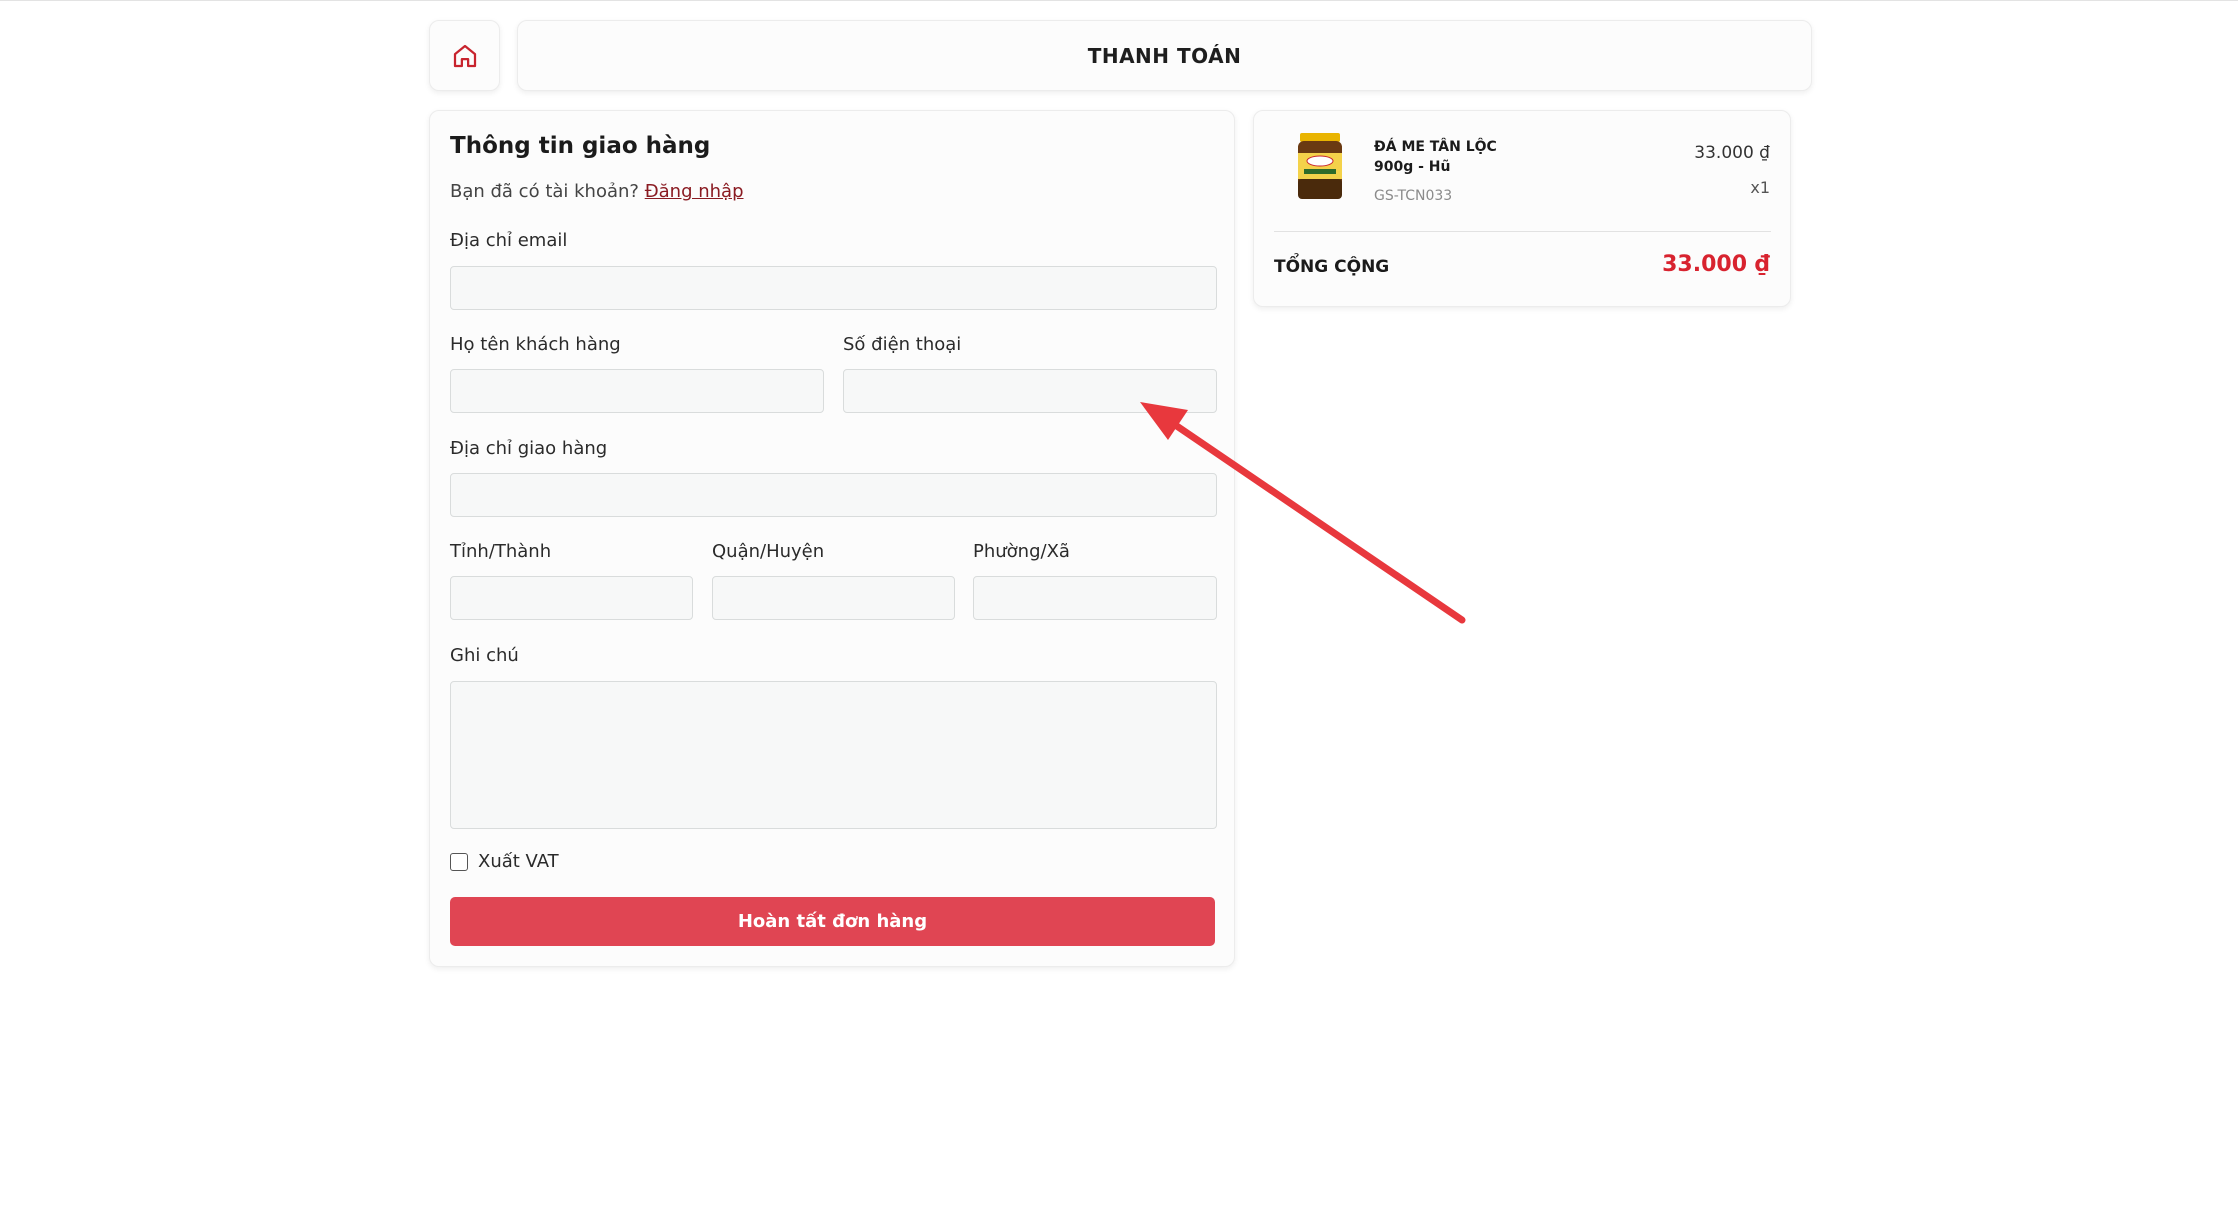 This screenshot has height=1230, width=2238. I want to click on home-icon, so click(464, 55).